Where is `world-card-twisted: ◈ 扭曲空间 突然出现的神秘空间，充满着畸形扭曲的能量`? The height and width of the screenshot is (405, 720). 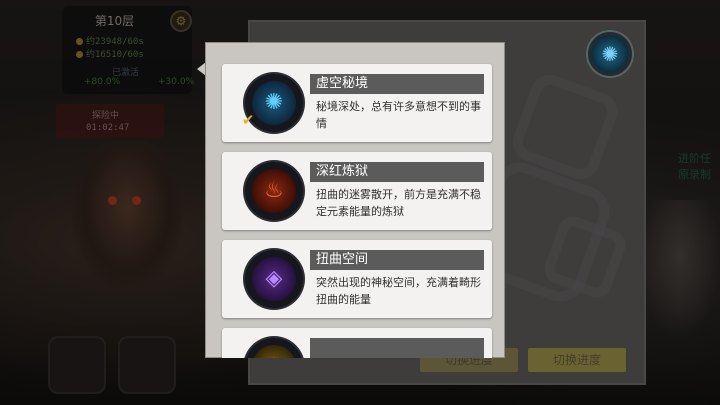
world-card-twisted: ◈ 扭曲空间 突然出现的神秘空间，充满着畸形扭曲的能量 is located at coordinates (357, 279).